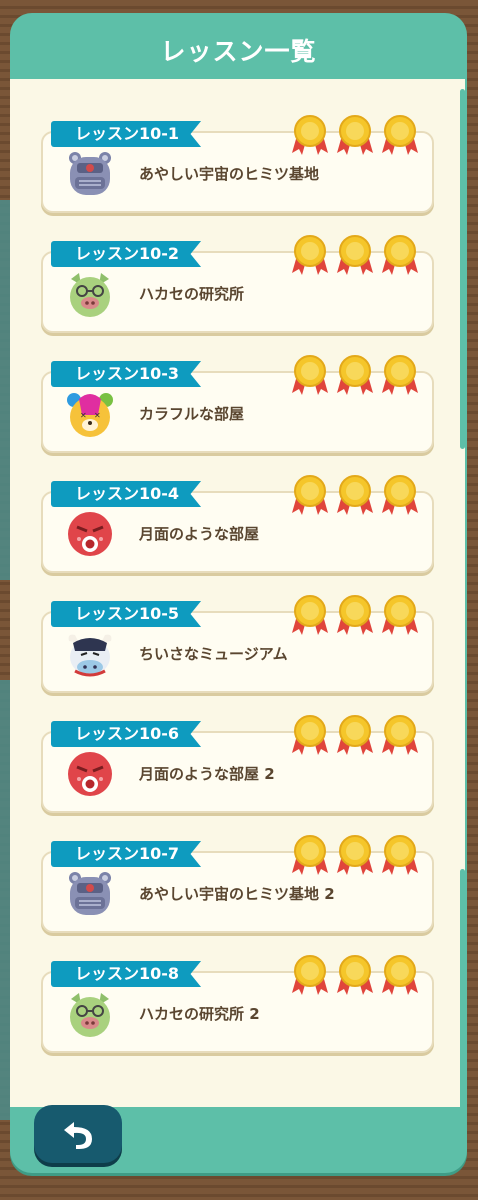 The image size is (478, 1200). What do you see at coordinates (199, 1014) in the screenshot?
I see `lesson-name: ハカセの研究所 2` at bounding box center [199, 1014].